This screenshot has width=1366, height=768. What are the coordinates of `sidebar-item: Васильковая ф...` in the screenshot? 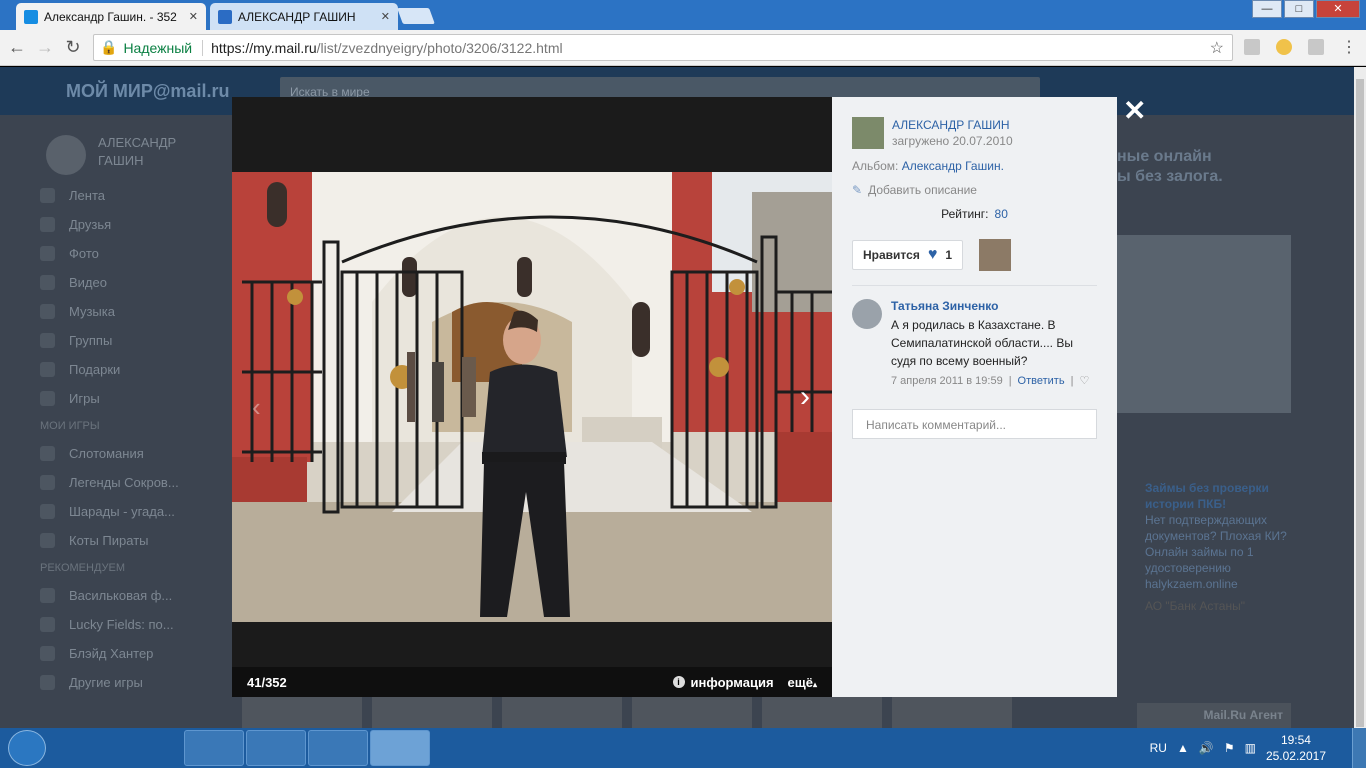 It's located at (130, 595).